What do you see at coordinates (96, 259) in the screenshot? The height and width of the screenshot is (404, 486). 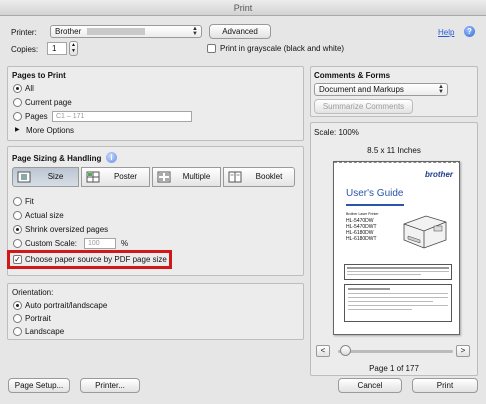 I see `paper-source-label: Choose paper source by PDF page size` at bounding box center [96, 259].